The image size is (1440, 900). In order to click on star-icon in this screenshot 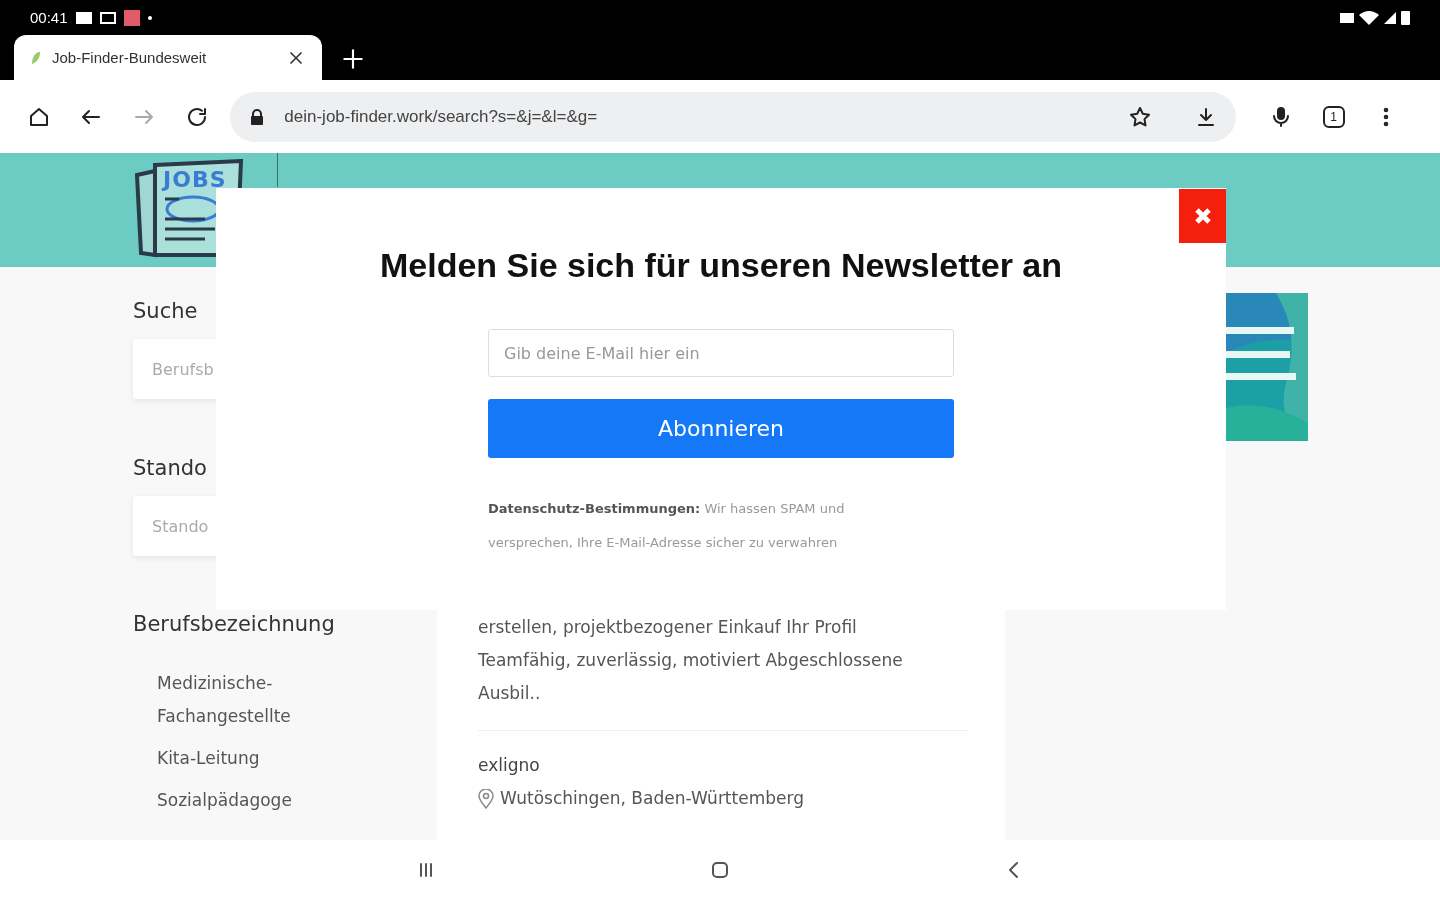, I will do `click(1140, 116)`.